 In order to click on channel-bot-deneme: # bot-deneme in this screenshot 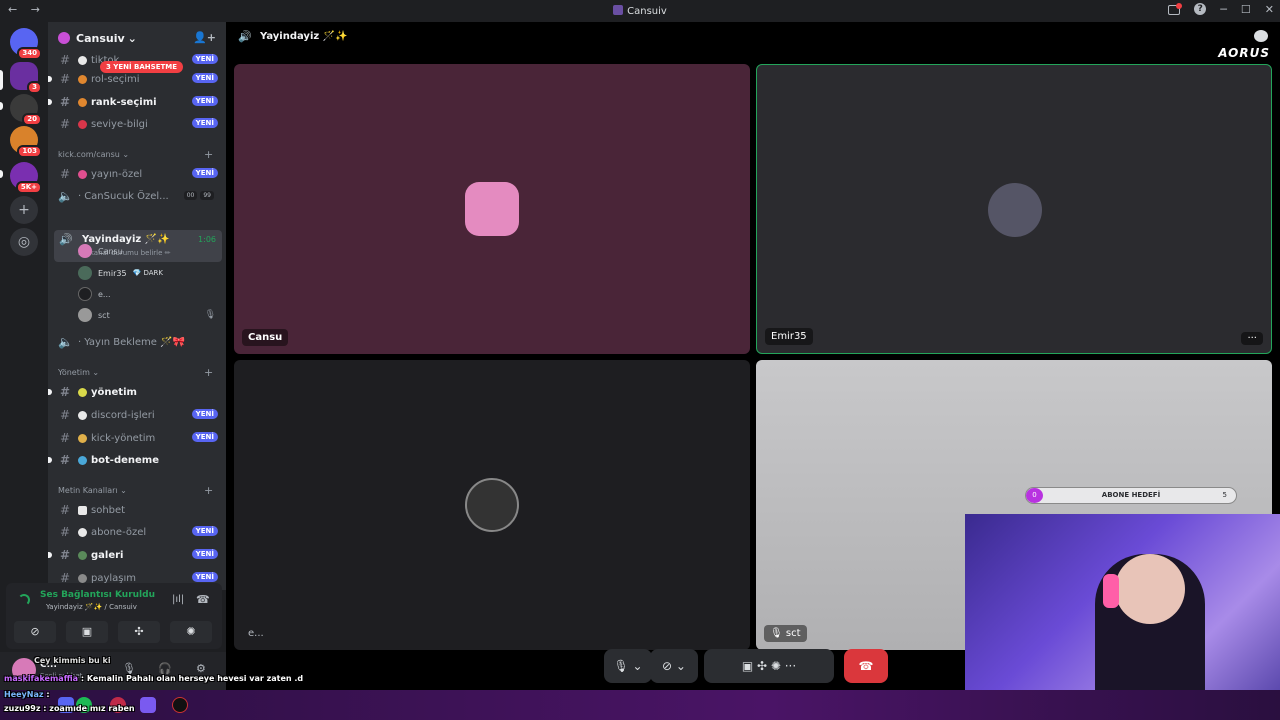, I will do `click(135, 460)`.